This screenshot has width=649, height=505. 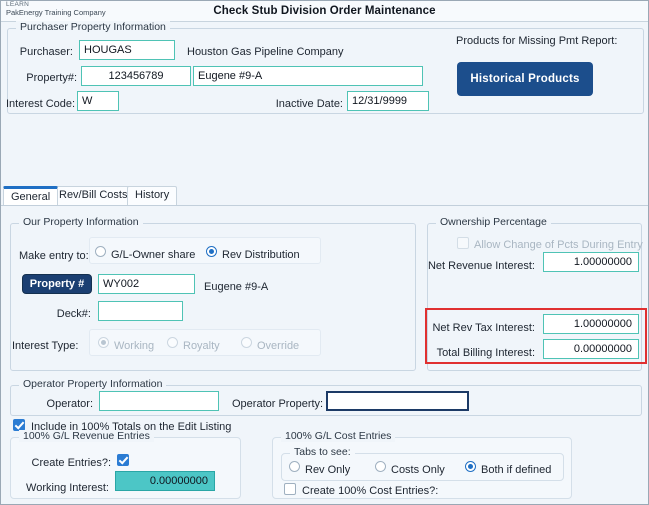 I want to click on historical-products-button: Historical Products, so click(x=525, y=79).